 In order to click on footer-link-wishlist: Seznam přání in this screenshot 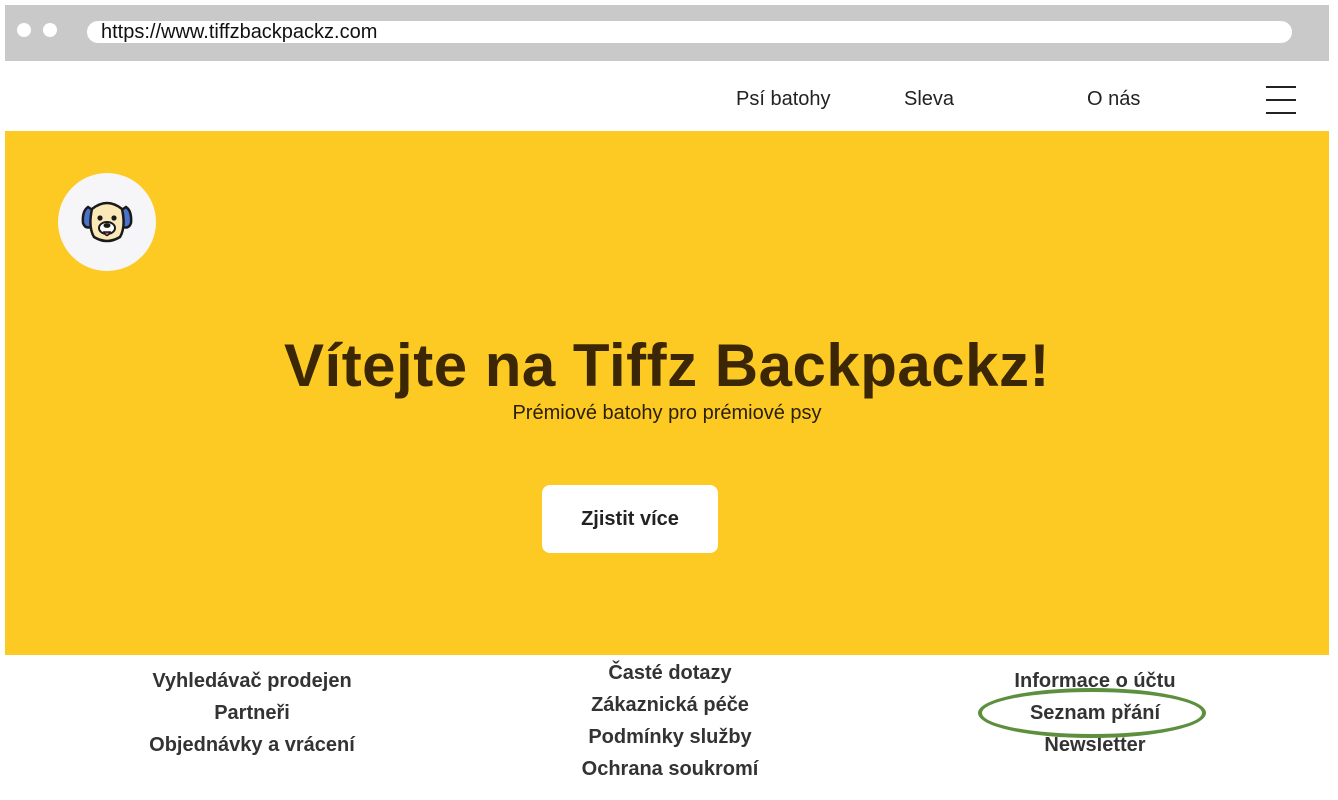, I will do `click(1095, 713)`.